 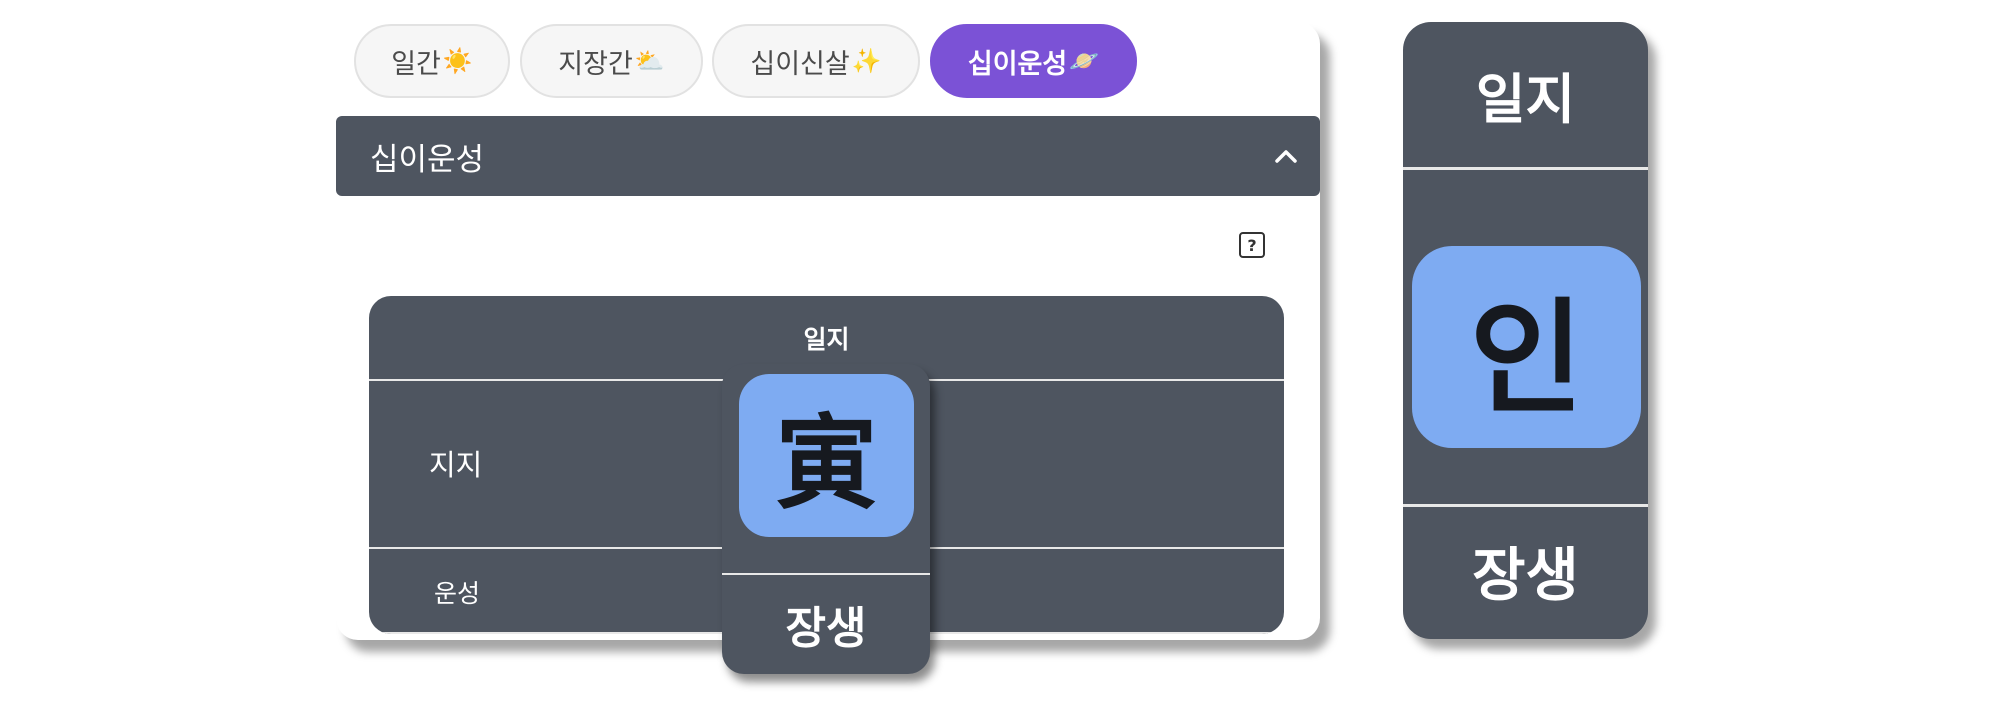 I want to click on cell-divider, so click(x=826, y=574).